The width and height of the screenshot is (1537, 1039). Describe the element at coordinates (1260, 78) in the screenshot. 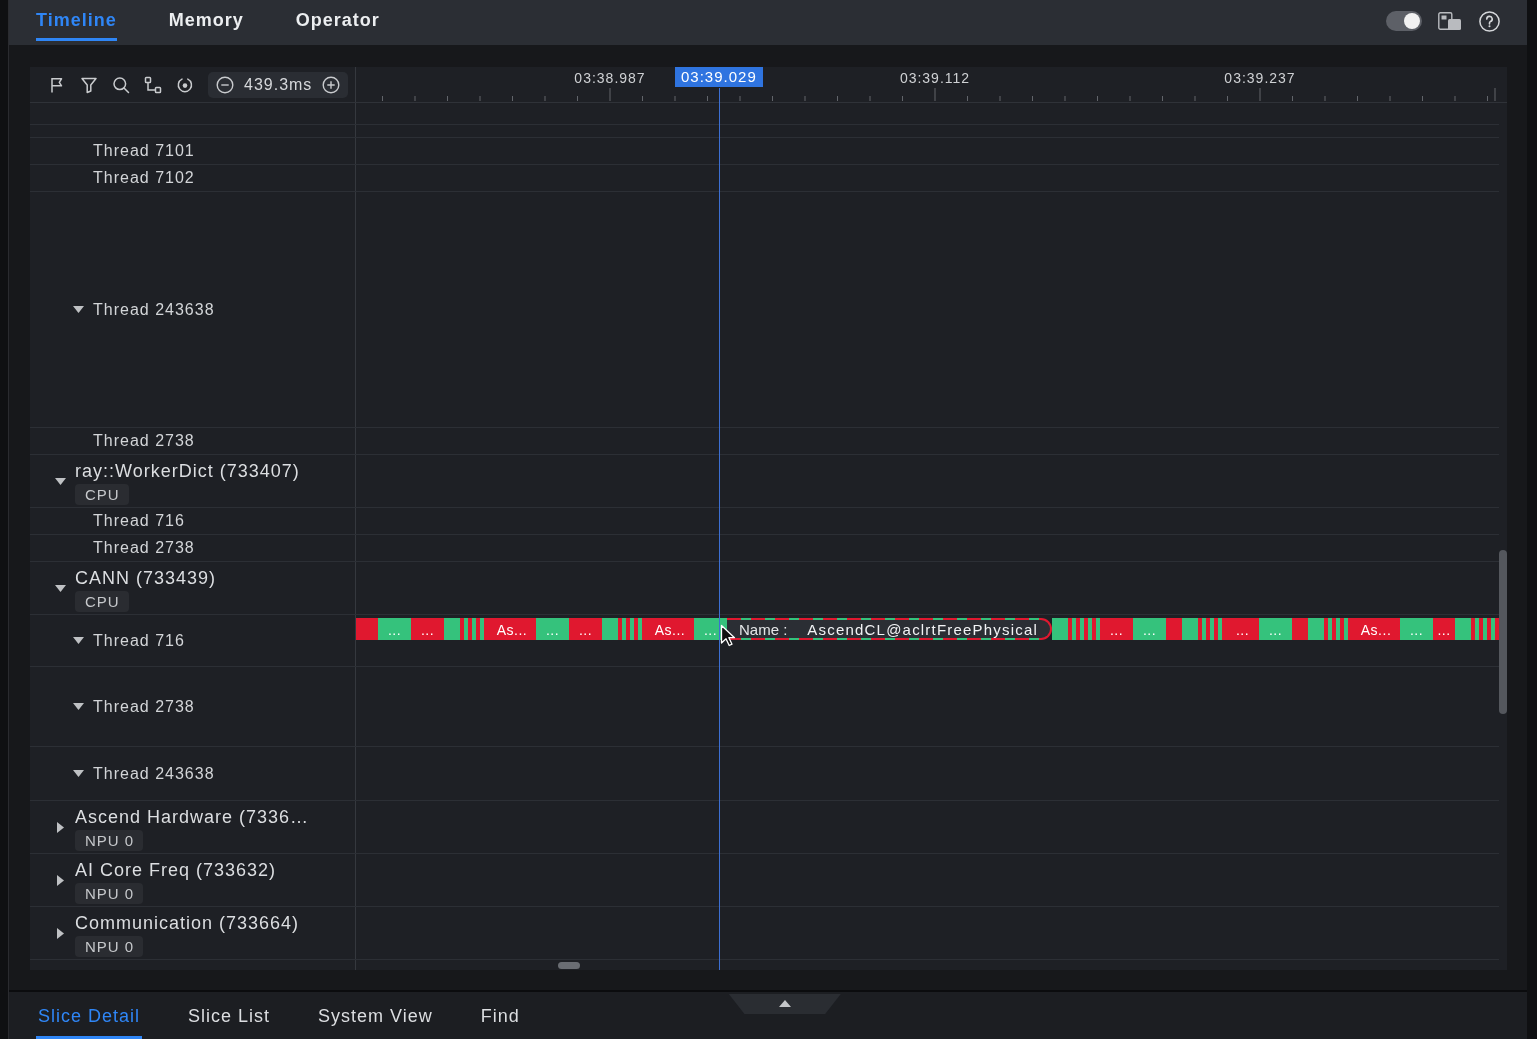

I see `time-label: 03:39.237` at that location.